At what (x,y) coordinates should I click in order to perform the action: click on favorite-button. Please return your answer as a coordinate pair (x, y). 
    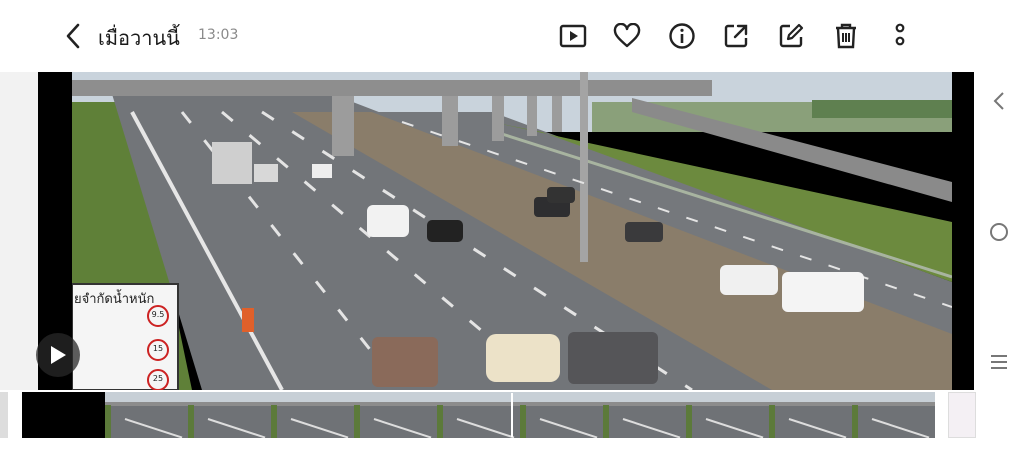
    Looking at the image, I should click on (627, 36).